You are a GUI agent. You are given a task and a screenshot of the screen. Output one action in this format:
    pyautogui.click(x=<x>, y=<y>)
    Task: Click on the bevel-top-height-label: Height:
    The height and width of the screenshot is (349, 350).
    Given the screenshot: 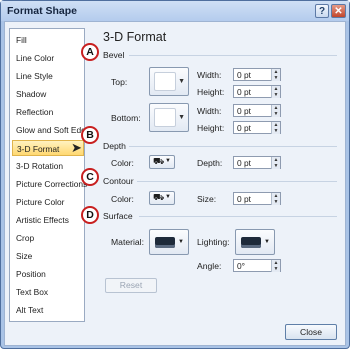 What is the action you would take?
    pyautogui.click(x=211, y=92)
    